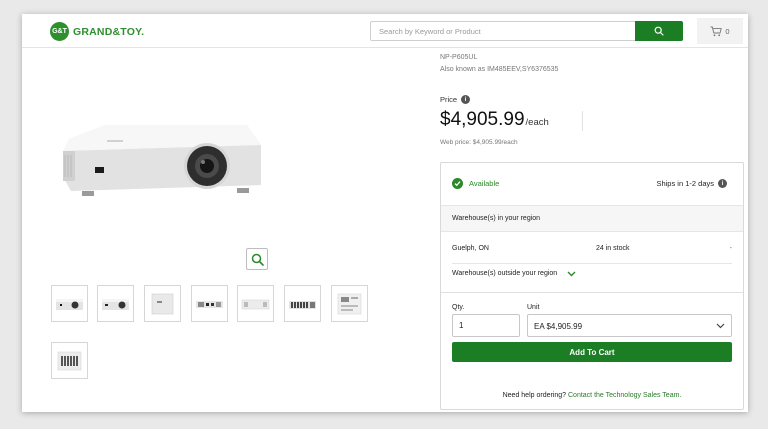  What do you see at coordinates (499, 69) in the screenshot?
I see `product-aliases: Also known as IM485EEV,SY6376535` at bounding box center [499, 69].